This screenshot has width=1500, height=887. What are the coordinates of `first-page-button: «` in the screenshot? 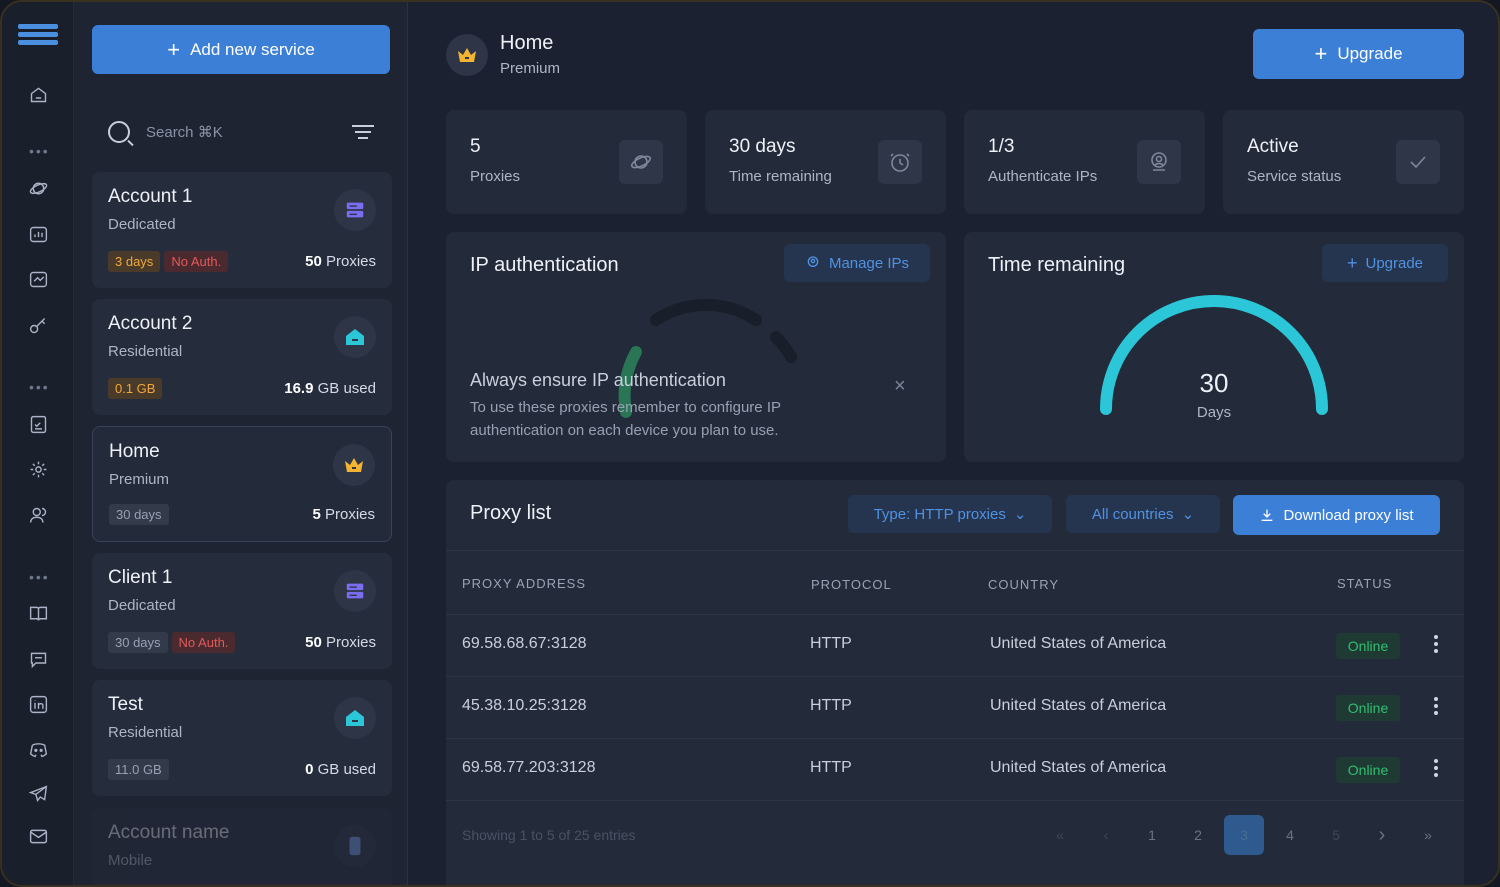 It's located at (1060, 835).